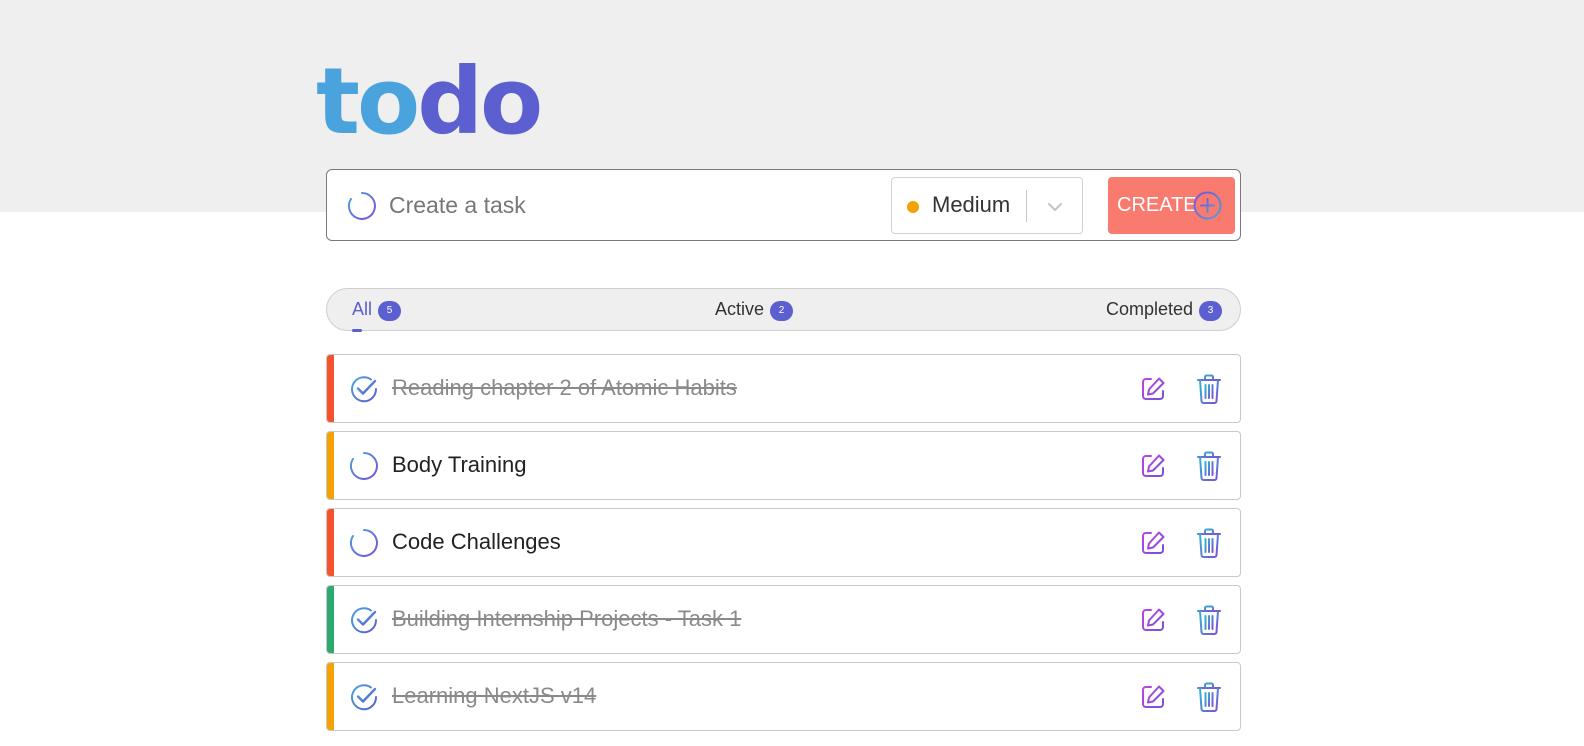 This screenshot has width=1584, height=746. I want to click on task-item: Body Training, so click(783, 465).